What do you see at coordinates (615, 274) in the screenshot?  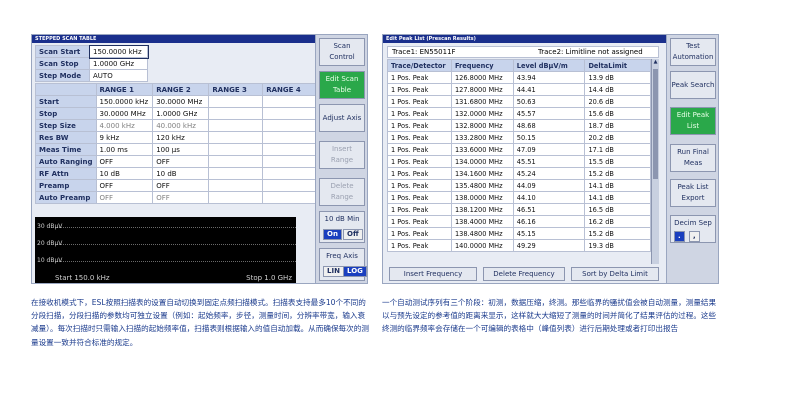 I see `sort-by-delta-limit-button: Sort by Delta Limit` at bounding box center [615, 274].